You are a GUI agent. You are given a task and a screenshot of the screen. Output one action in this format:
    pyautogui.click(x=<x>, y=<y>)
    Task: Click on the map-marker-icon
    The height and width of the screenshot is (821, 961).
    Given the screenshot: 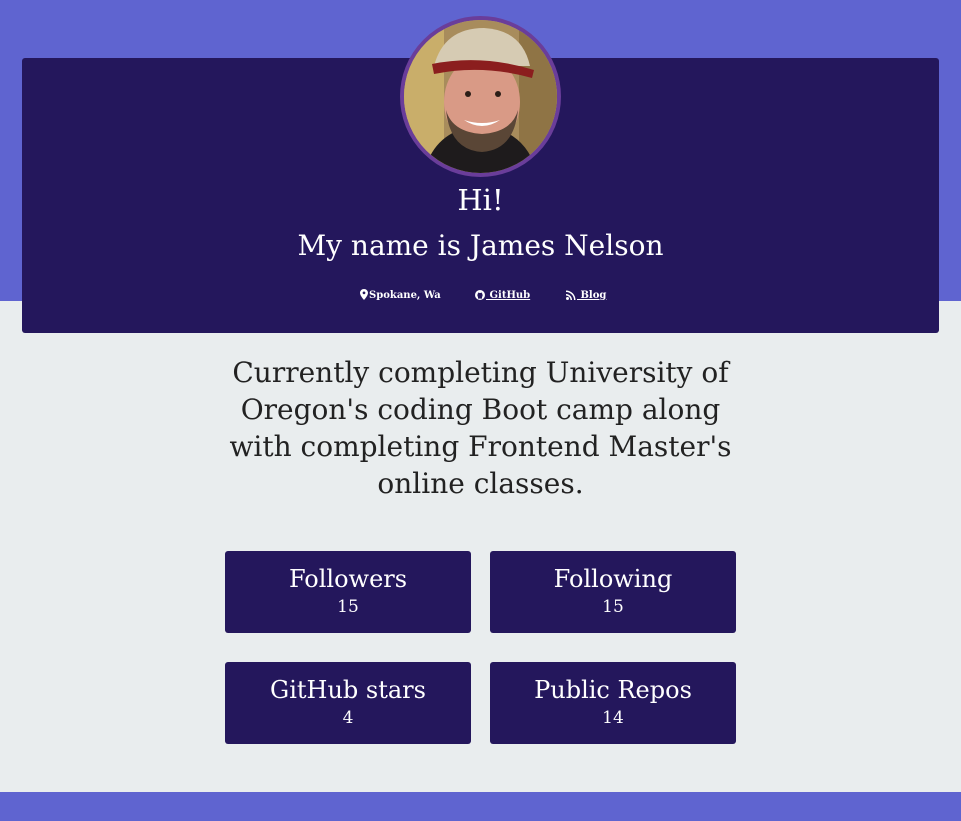 What is the action you would take?
    pyautogui.click(x=364, y=294)
    